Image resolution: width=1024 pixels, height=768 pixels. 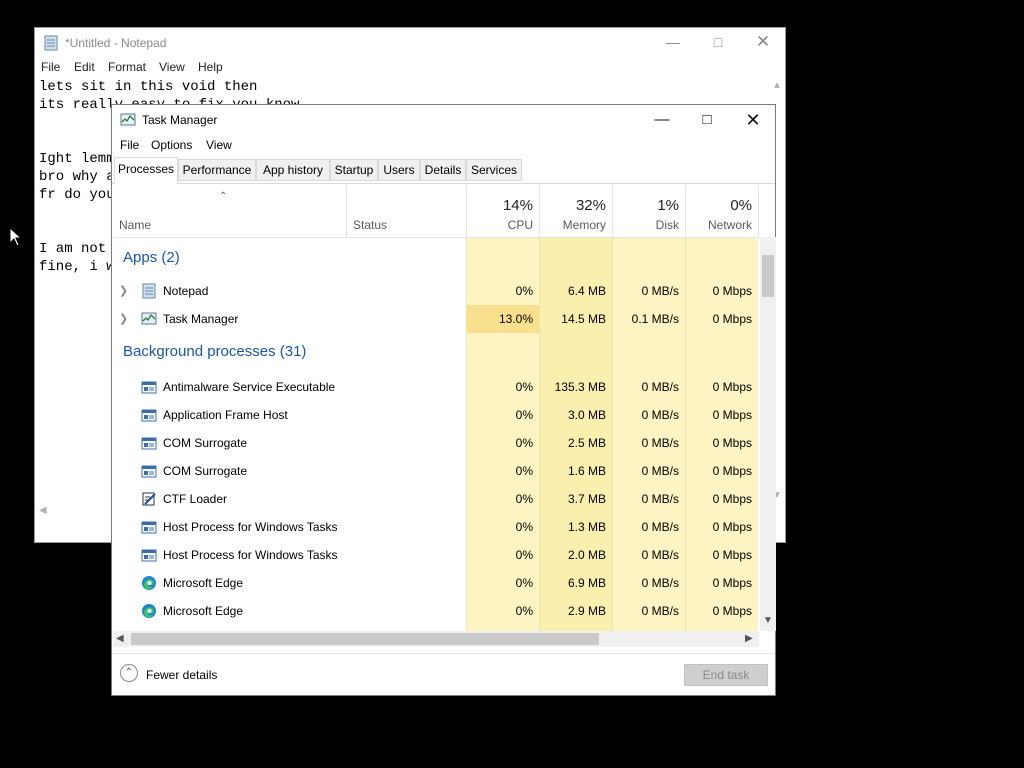 What do you see at coordinates (741, 205) in the screenshot?
I see `network-percent: 0%` at bounding box center [741, 205].